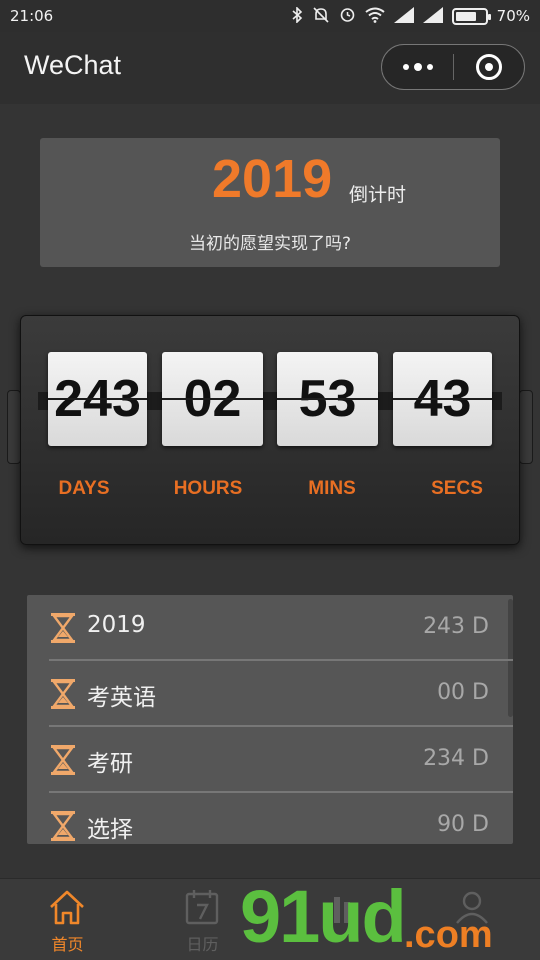  What do you see at coordinates (332, 488) in the screenshot?
I see `mins-label: MINS` at bounding box center [332, 488].